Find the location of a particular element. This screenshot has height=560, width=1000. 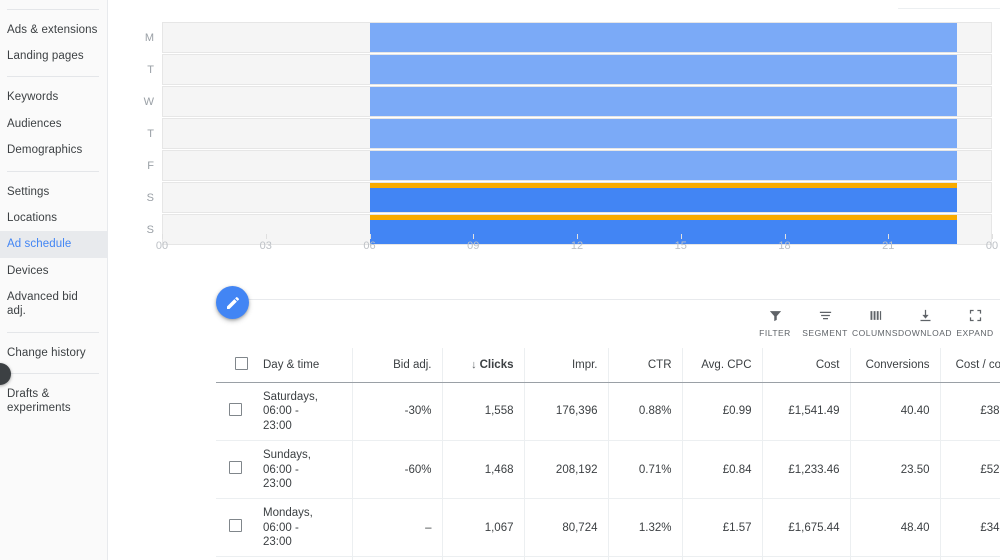

filter-button: FILTER is located at coordinates (775, 320).